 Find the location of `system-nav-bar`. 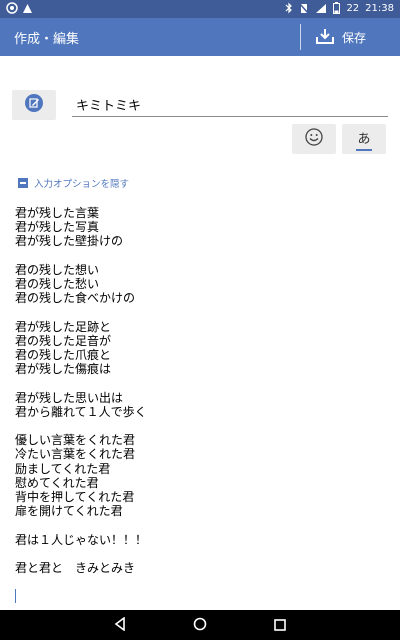

system-nav-bar is located at coordinates (200, 625).